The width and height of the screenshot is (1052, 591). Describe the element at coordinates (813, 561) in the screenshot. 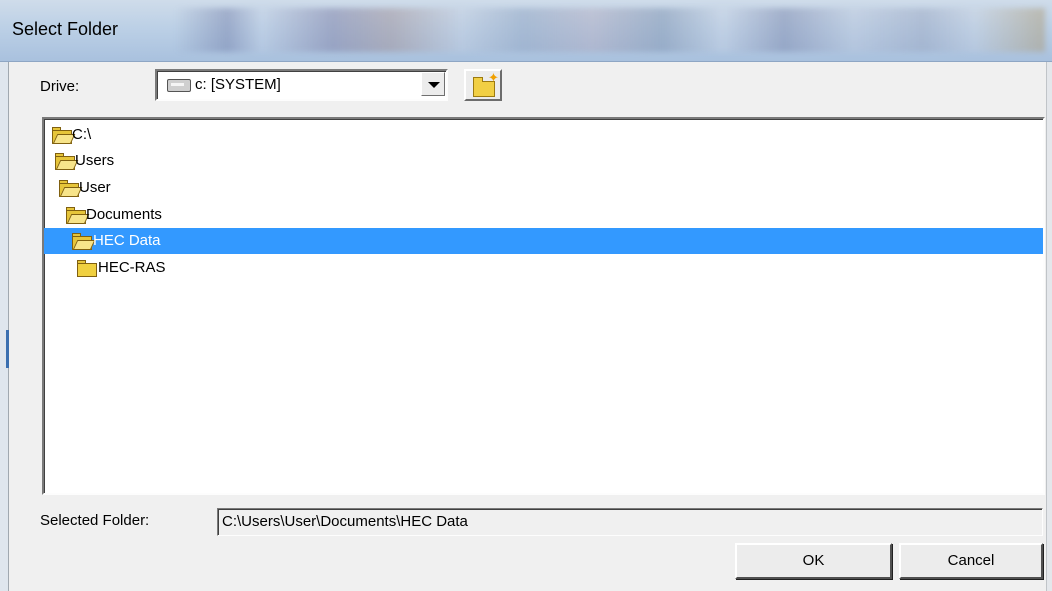

I see `ok-button: OK` at that location.